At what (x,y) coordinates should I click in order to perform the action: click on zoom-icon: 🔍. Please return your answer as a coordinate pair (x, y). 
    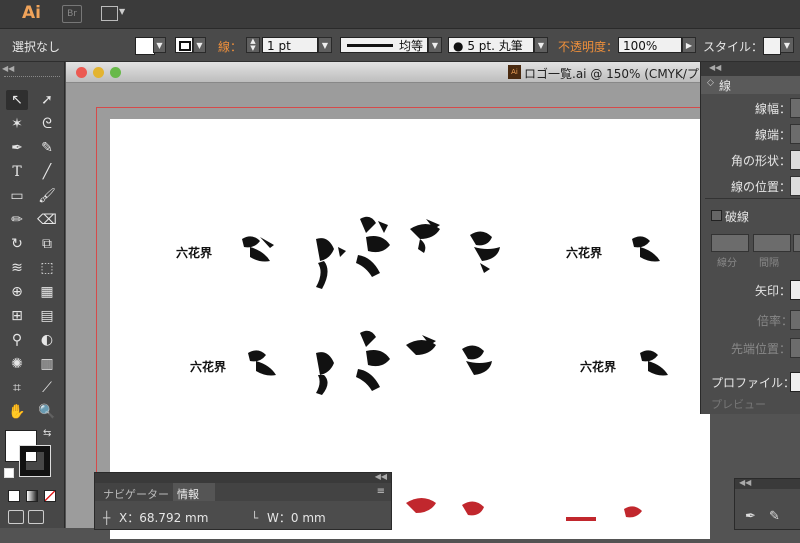
    Looking at the image, I should click on (47, 412).